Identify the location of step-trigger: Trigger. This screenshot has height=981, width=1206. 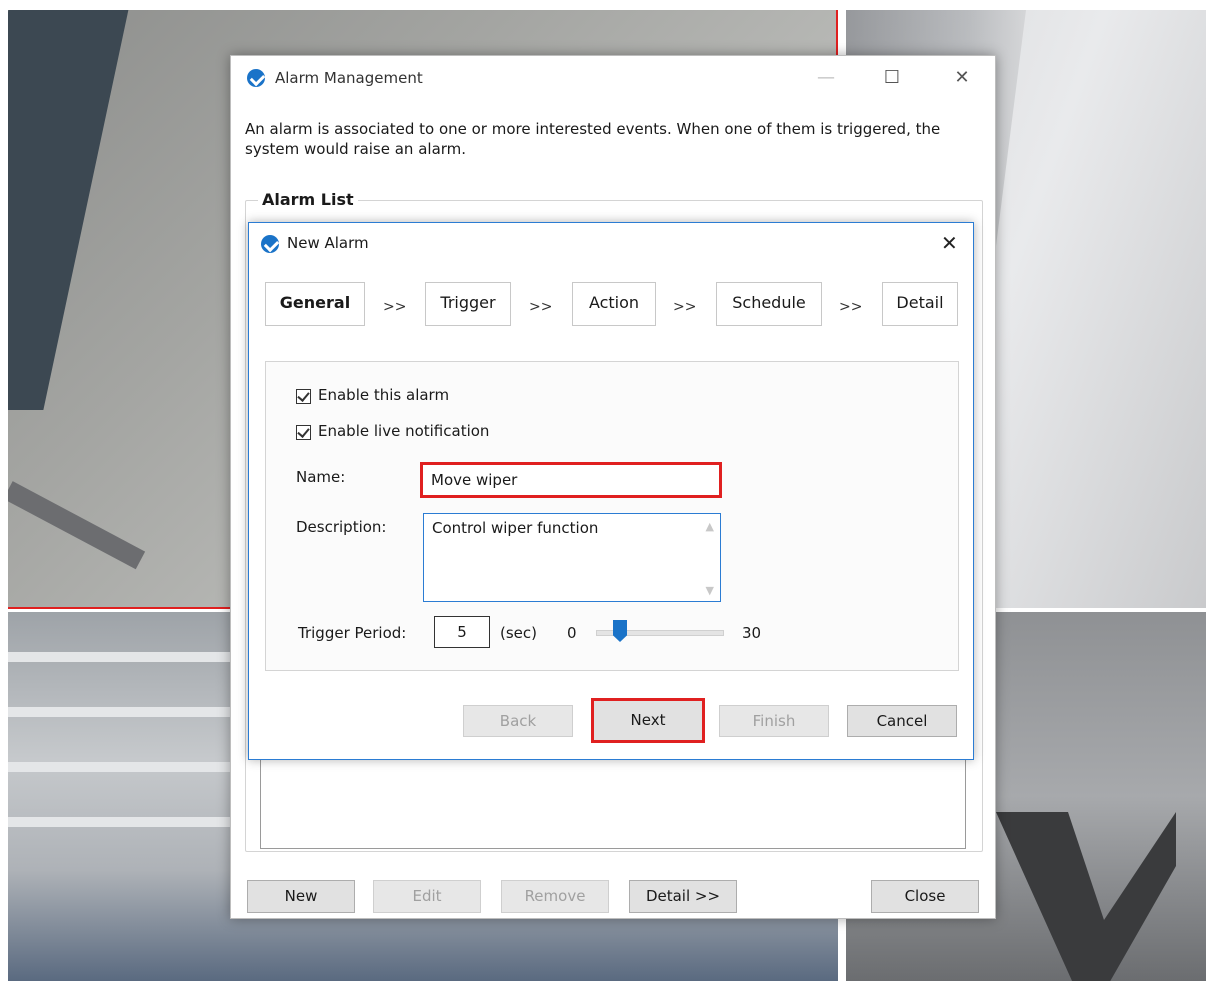
(468, 304).